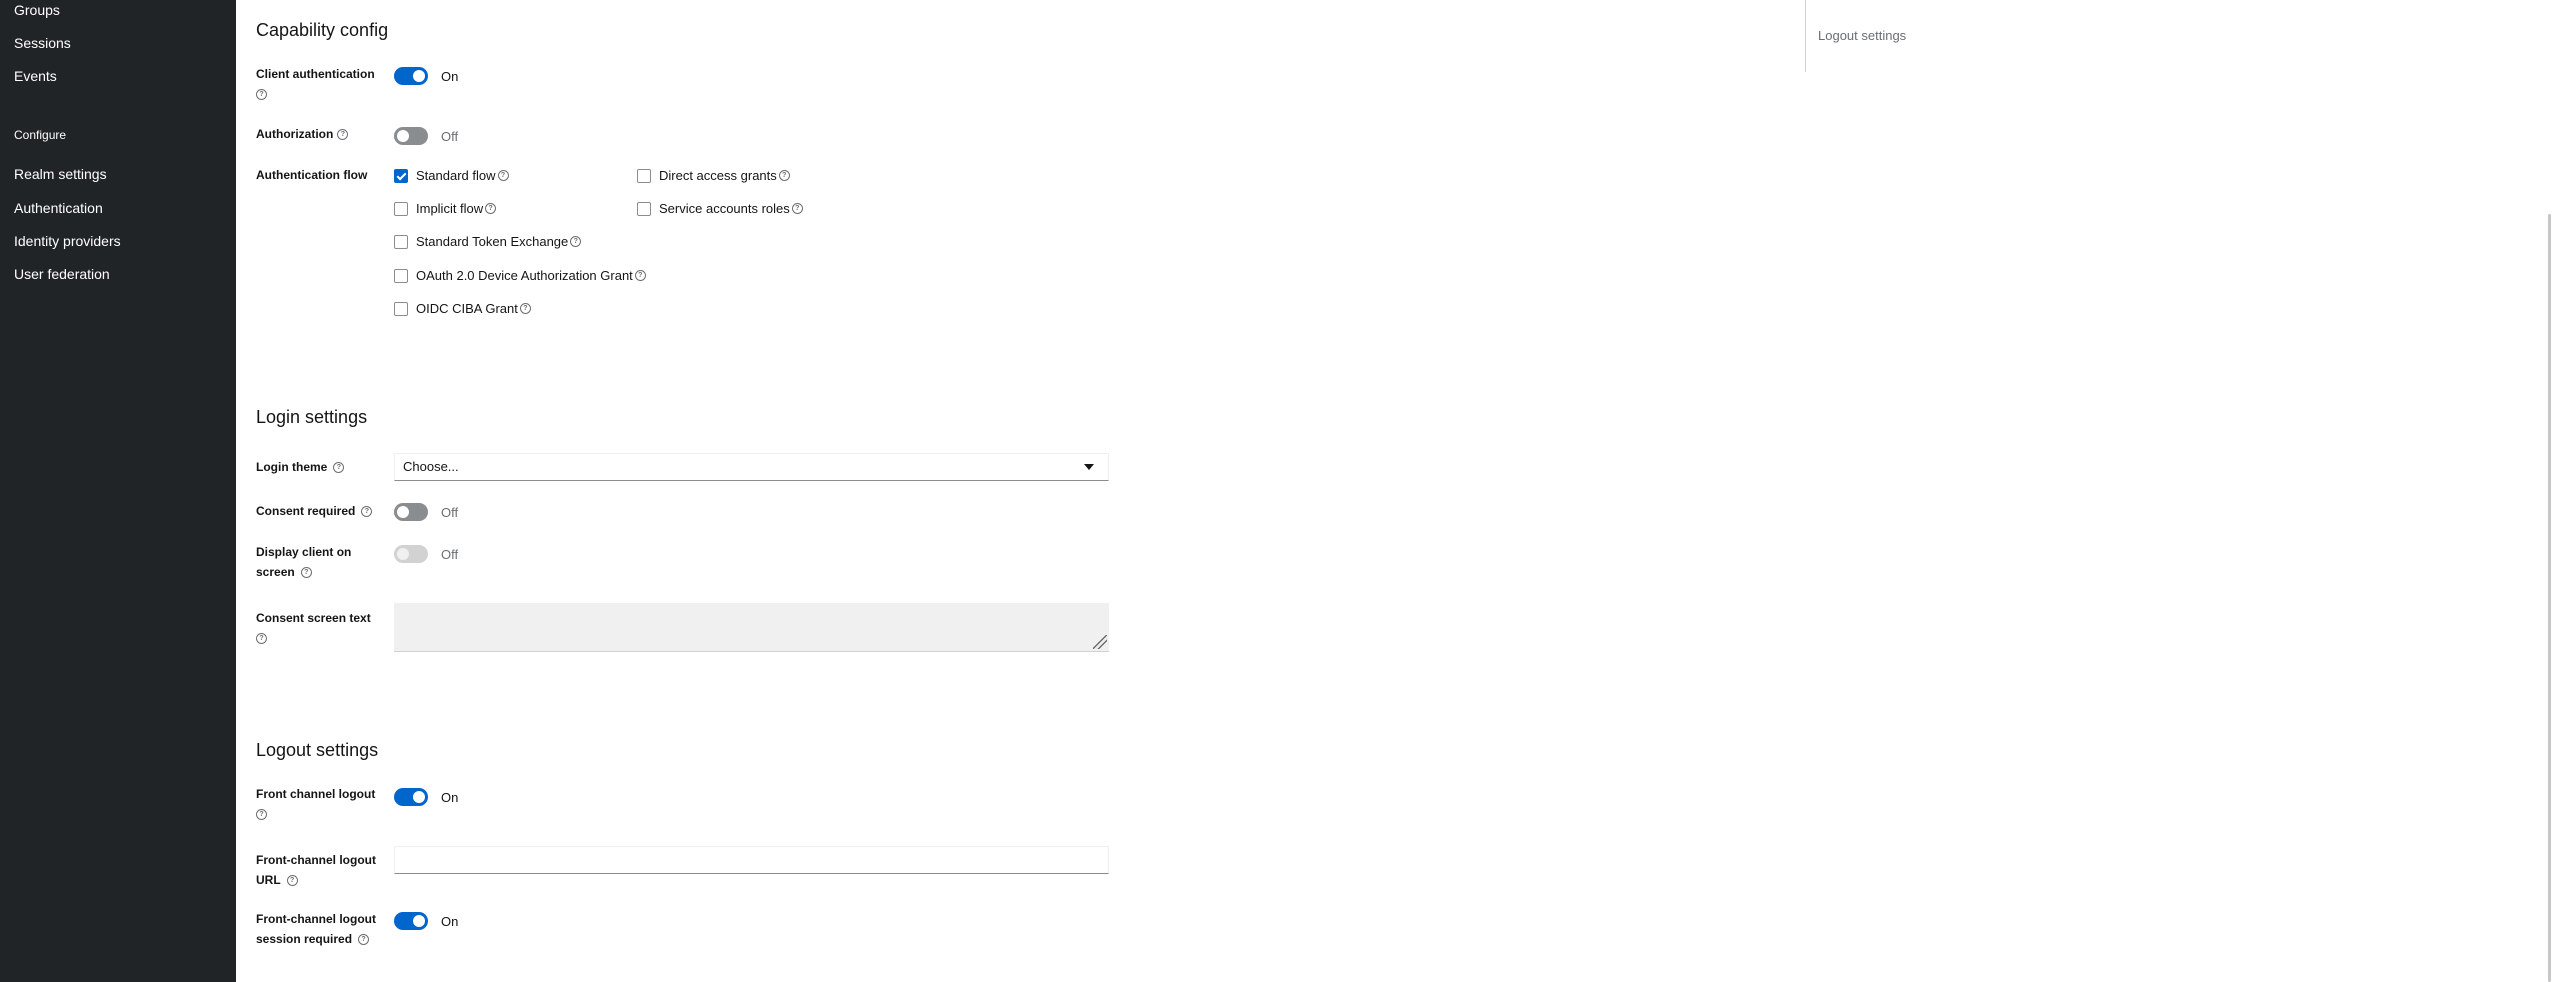  What do you see at coordinates (312, 417) in the screenshot?
I see `login-settings-title: Login settings` at bounding box center [312, 417].